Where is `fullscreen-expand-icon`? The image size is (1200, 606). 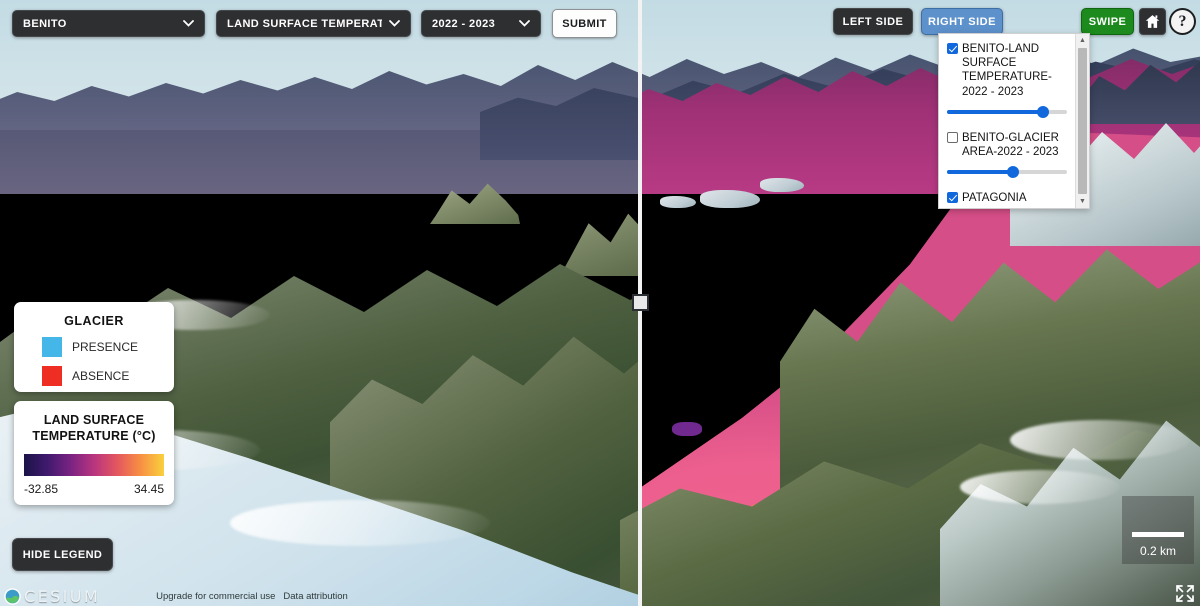
fullscreen-expand-icon is located at coordinates (1185, 593).